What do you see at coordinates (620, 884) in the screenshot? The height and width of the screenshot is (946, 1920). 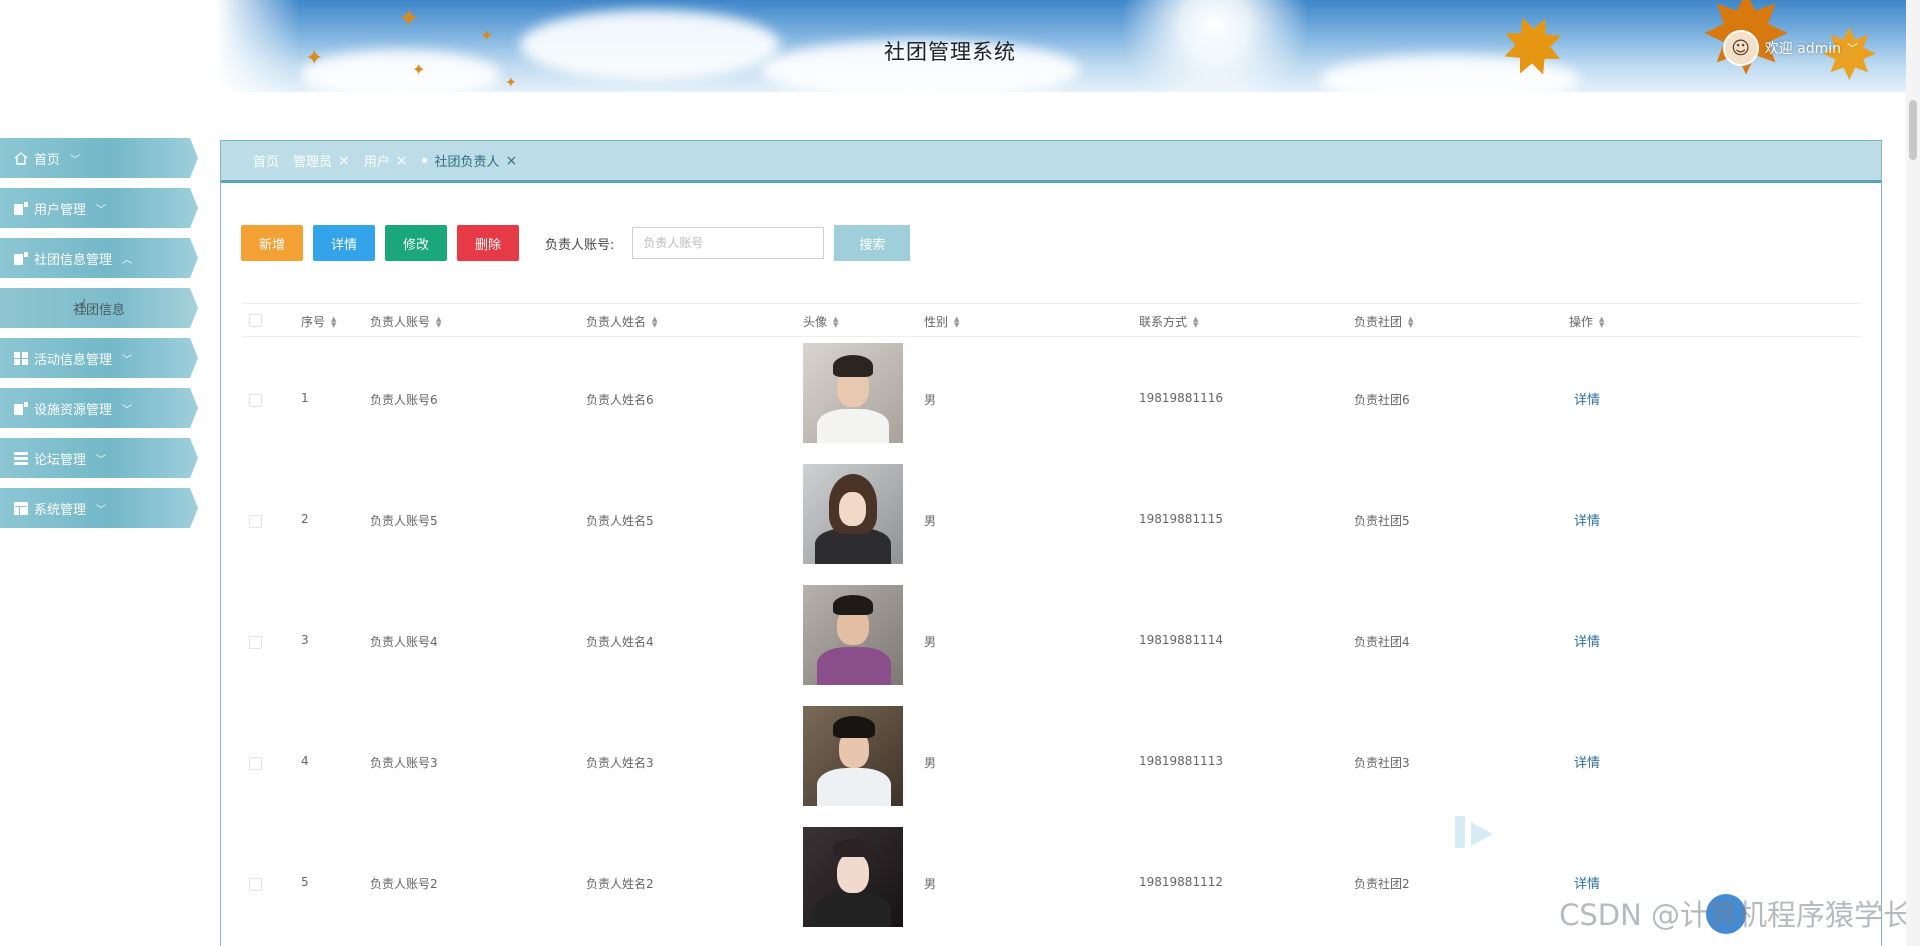 I see `cell-name: 负责人姓名2` at bounding box center [620, 884].